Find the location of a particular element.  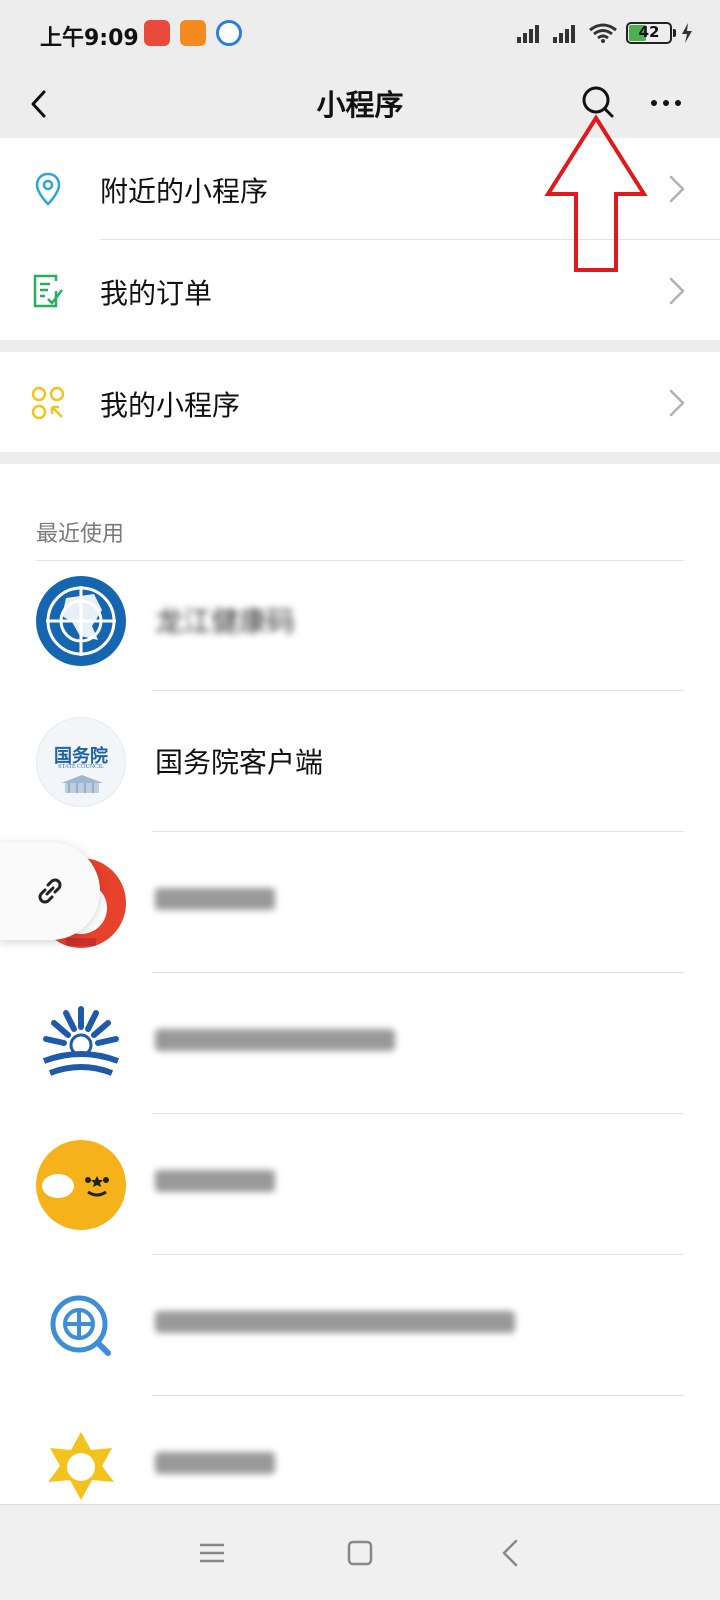

mini-program-grid-icon is located at coordinates (48, 403).